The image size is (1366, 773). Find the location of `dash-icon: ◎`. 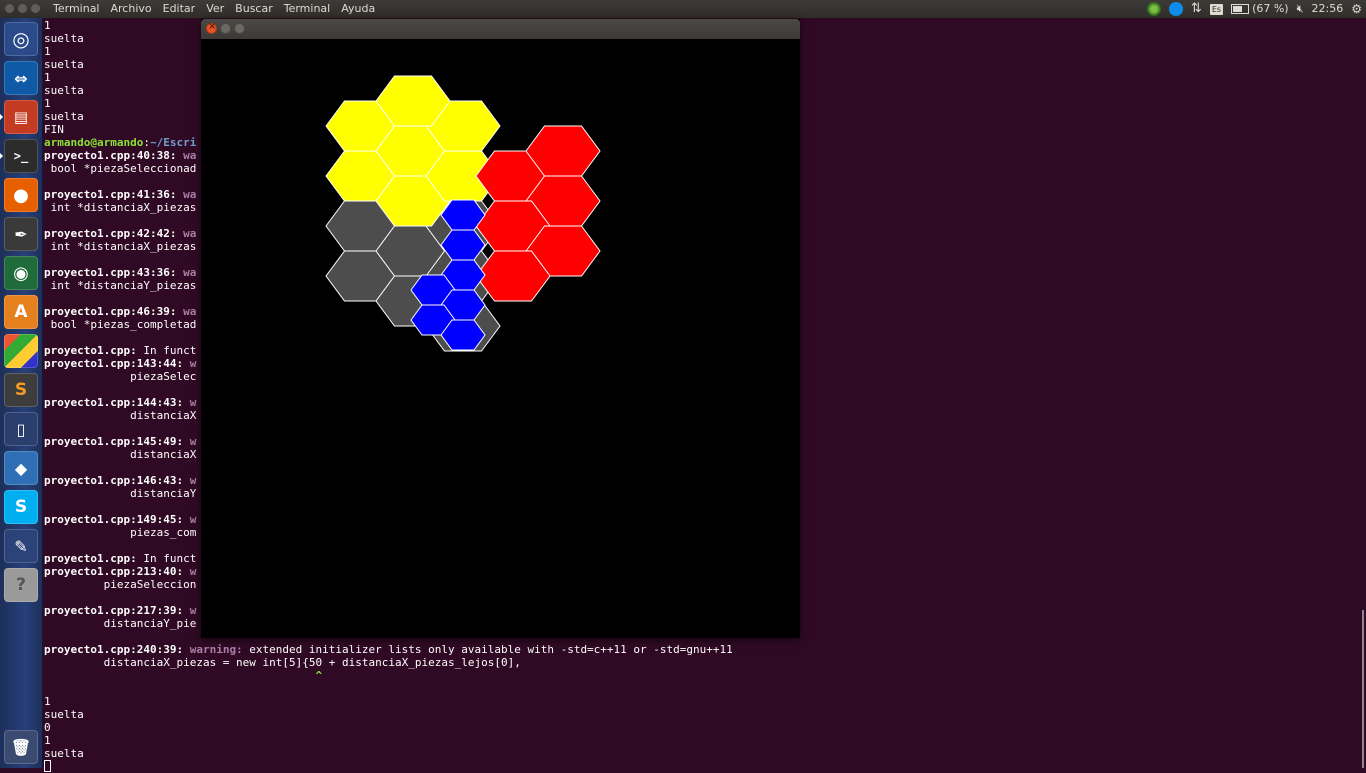

dash-icon: ◎ is located at coordinates (21, 39).